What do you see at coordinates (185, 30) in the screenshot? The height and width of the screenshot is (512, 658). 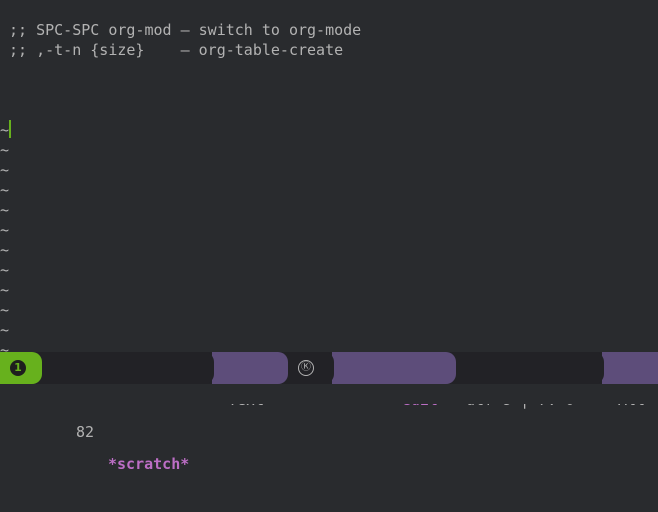 I see `comment-line-1: ;; SPC-SPC org-mod — switch to org-mode` at bounding box center [185, 30].